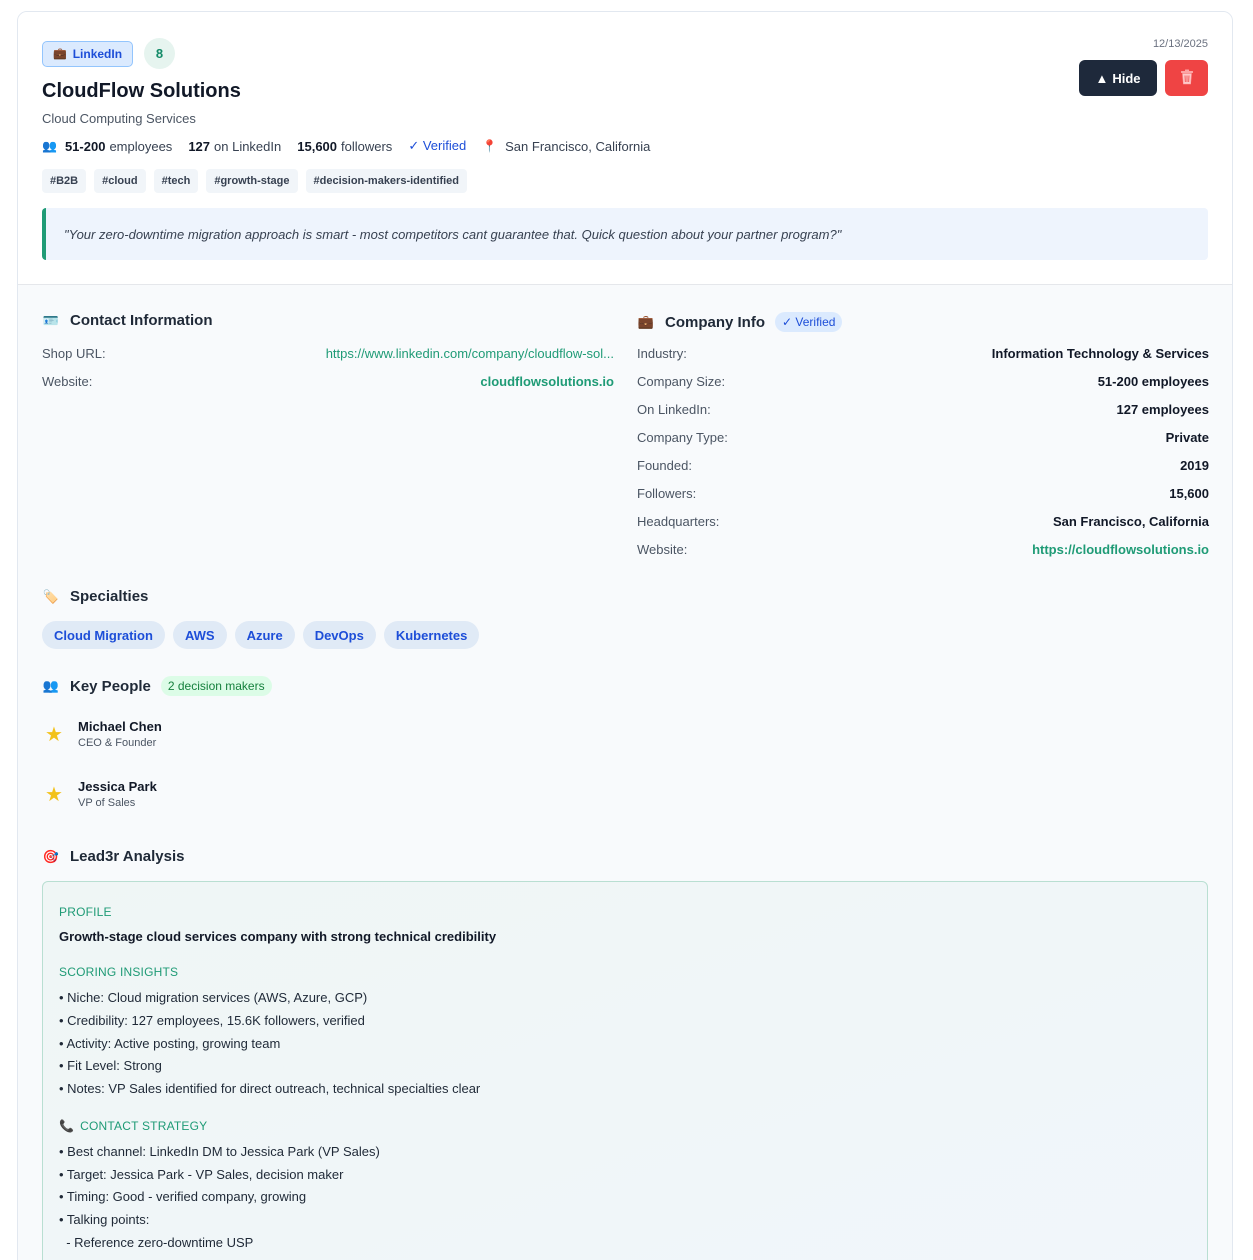  Describe the element at coordinates (119, 972) in the screenshot. I see `scoring-insights-label: SCORING INSIGHTS` at that location.